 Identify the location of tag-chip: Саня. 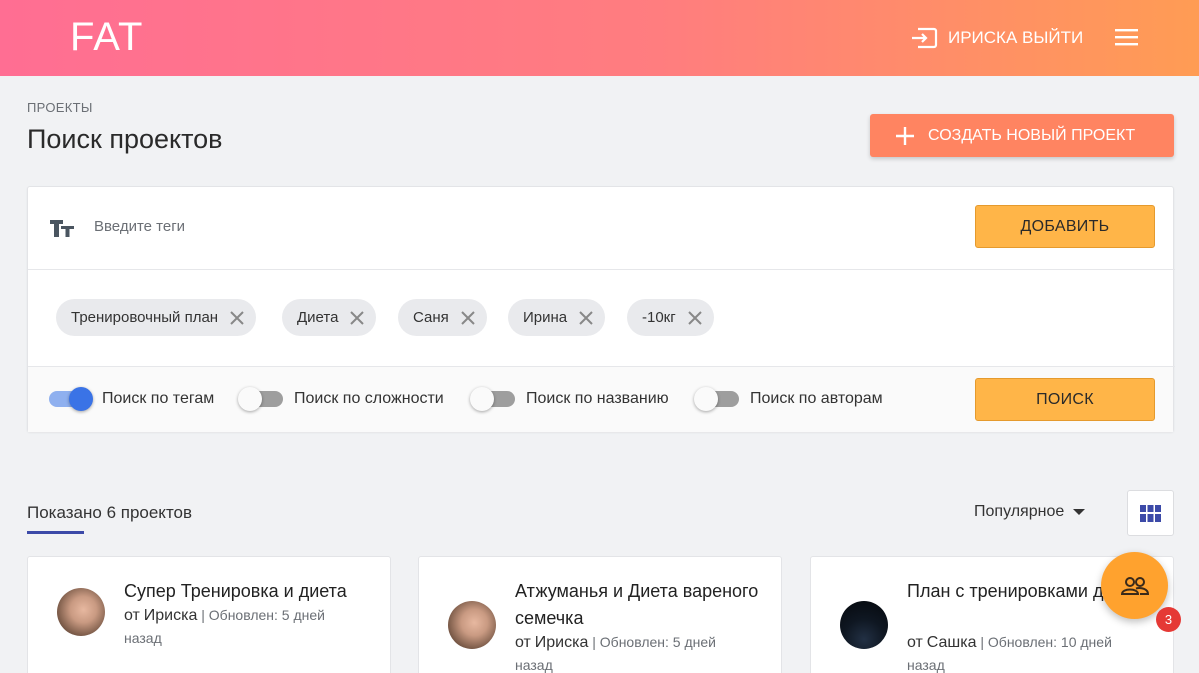
(442, 317).